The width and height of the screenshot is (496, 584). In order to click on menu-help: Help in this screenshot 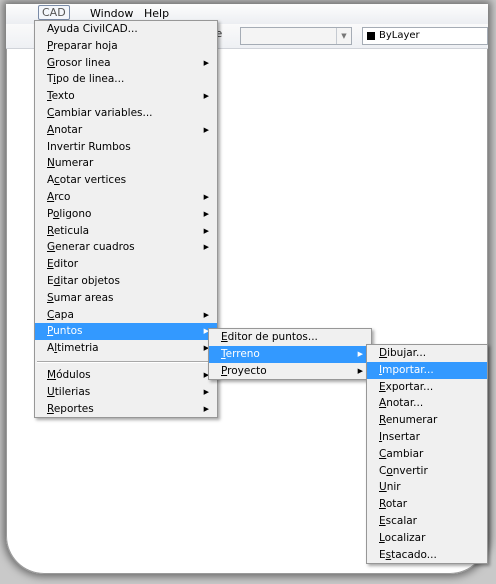, I will do `click(156, 13)`.